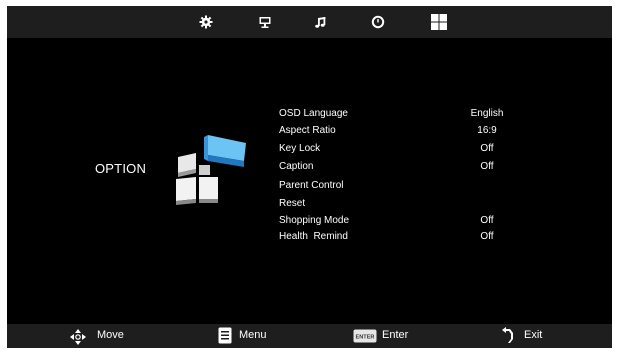 The height and width of the screenshot is (352, 619). Describe the element at coordinates (409, 151) in the screenshot. I see `menu-item: Key Lock Off` at that location.